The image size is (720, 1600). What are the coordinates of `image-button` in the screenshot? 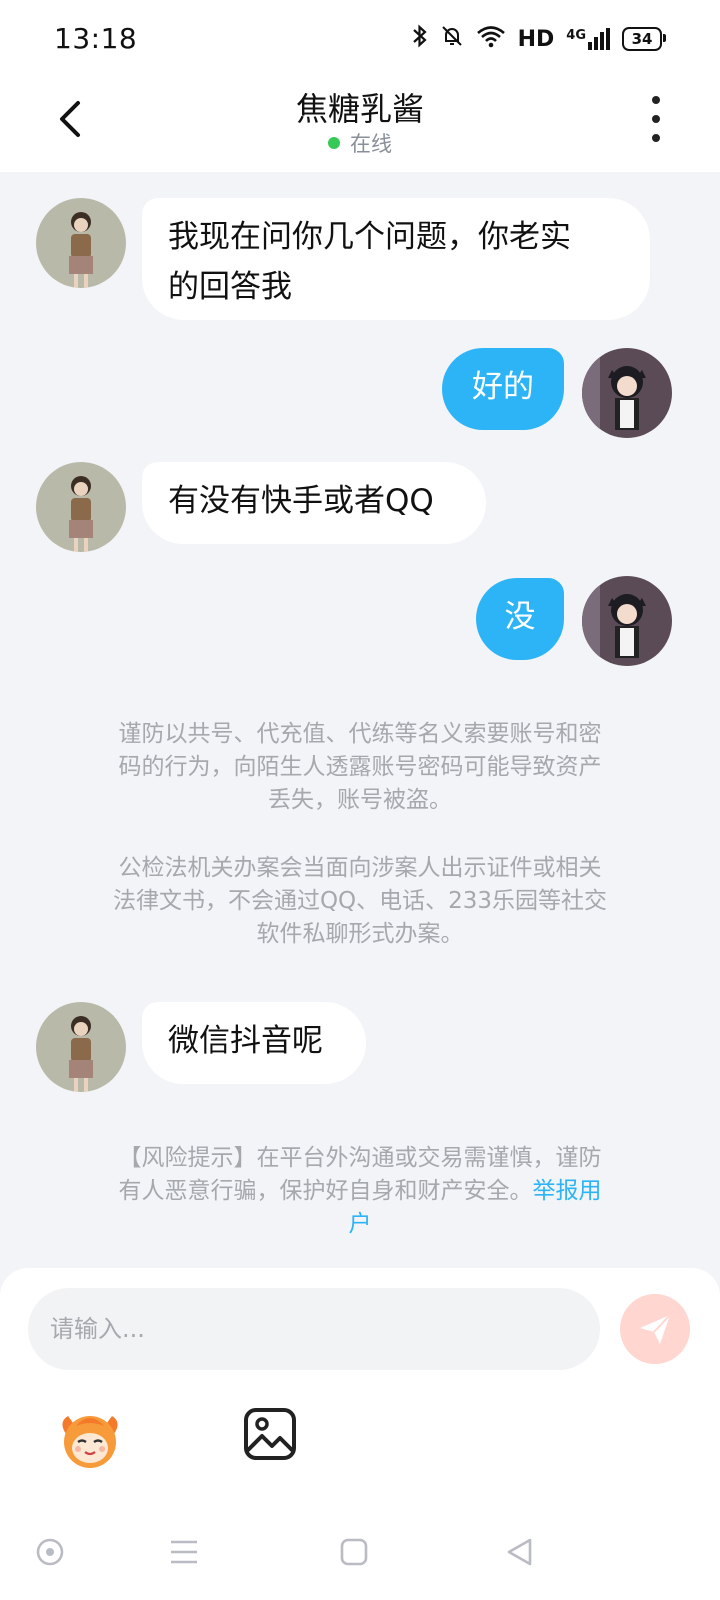 It's located at (270, 1434).